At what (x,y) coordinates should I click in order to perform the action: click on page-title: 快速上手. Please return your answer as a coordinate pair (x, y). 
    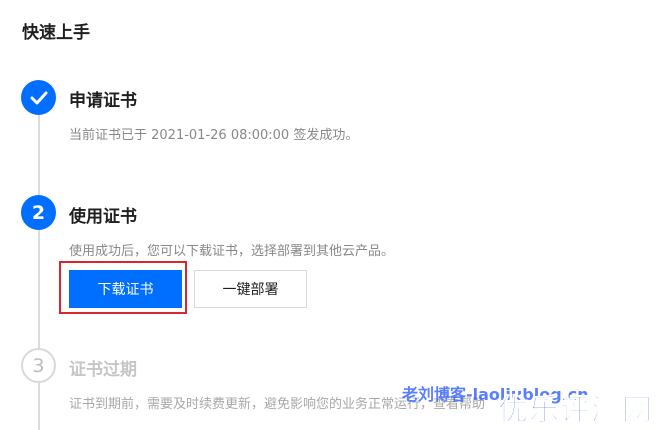
    Looking at the image, I should click on (56, 33).